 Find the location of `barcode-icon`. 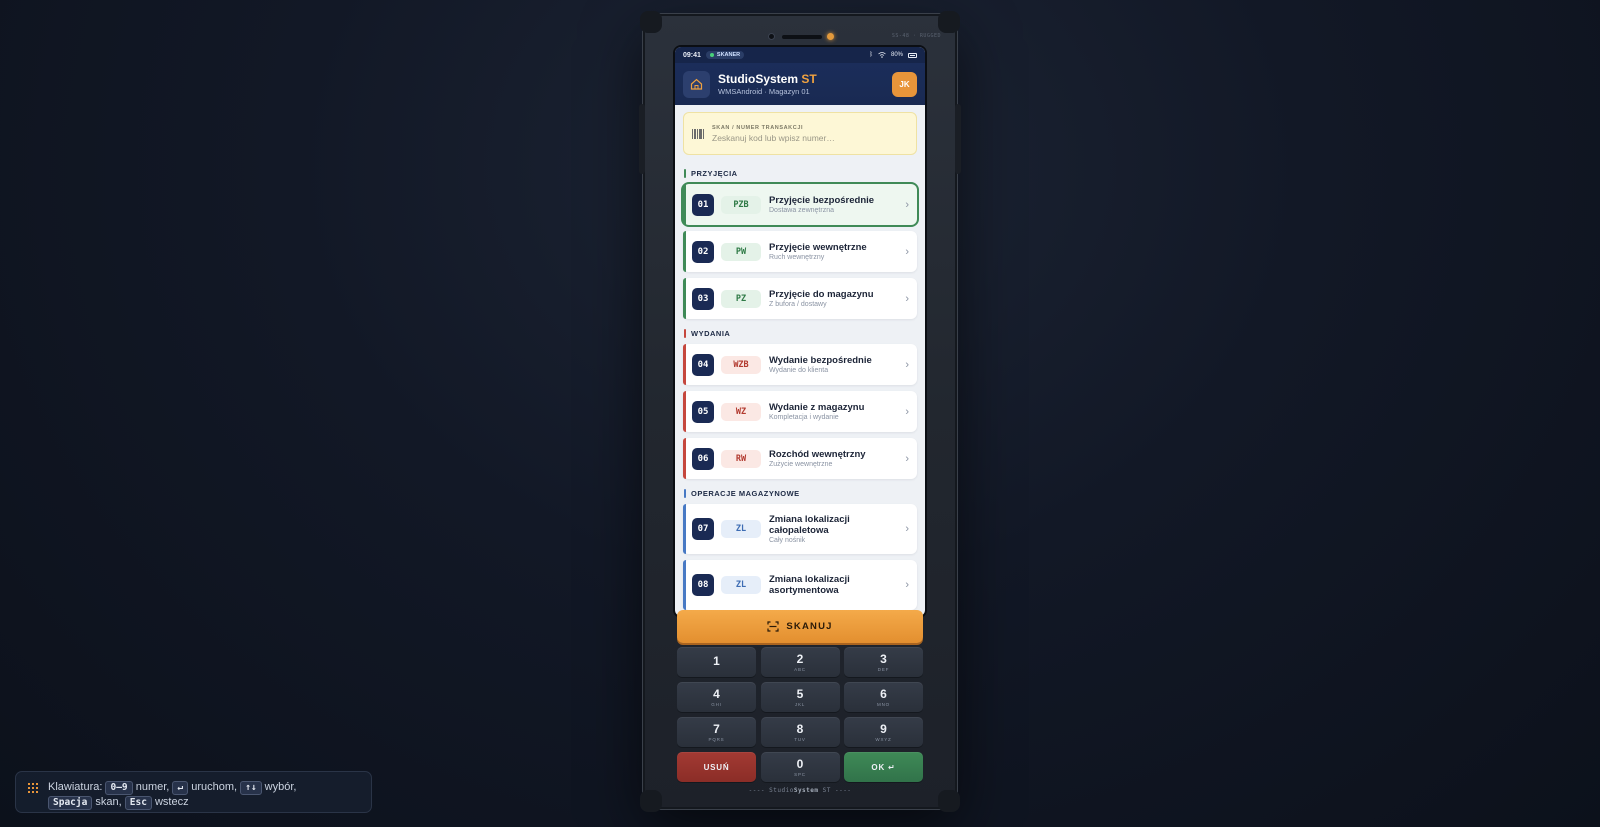

barcode-icon is located at coordinates (698, 133).